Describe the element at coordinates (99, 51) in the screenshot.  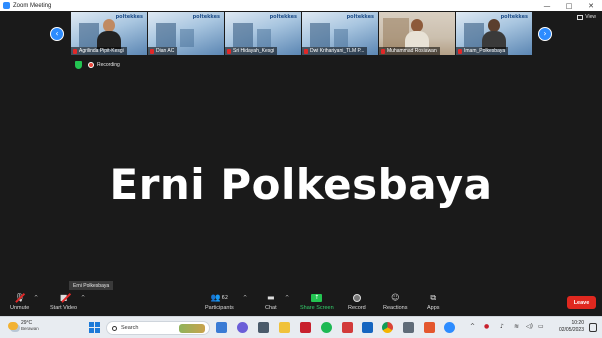
I see `participant-name-label: Agrilinda Pipit-Kesgi` at that location.